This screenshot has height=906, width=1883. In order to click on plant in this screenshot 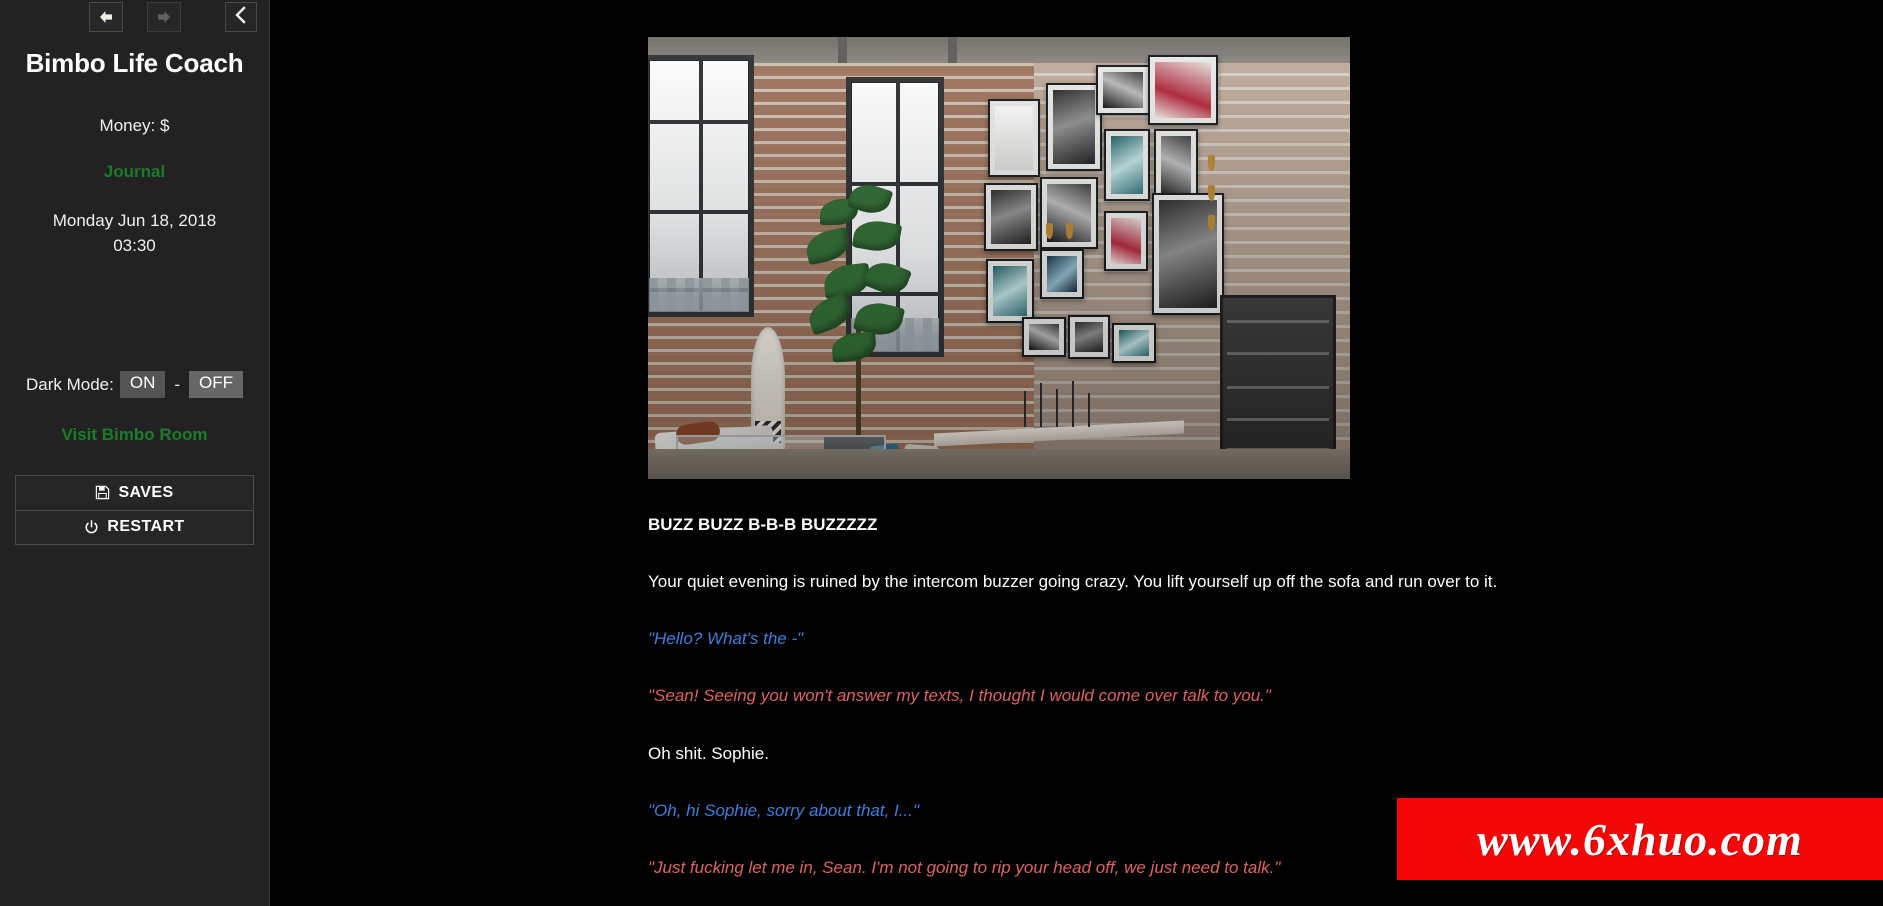, I will do `click(863, 307)`.